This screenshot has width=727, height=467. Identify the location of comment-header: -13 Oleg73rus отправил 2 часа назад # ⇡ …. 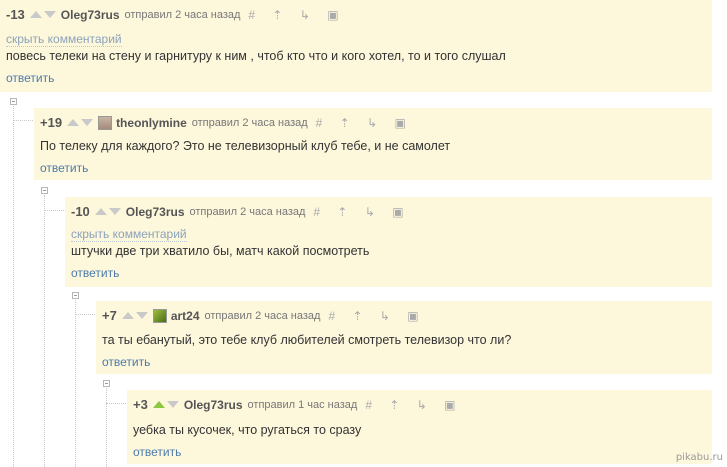
(176, 14).